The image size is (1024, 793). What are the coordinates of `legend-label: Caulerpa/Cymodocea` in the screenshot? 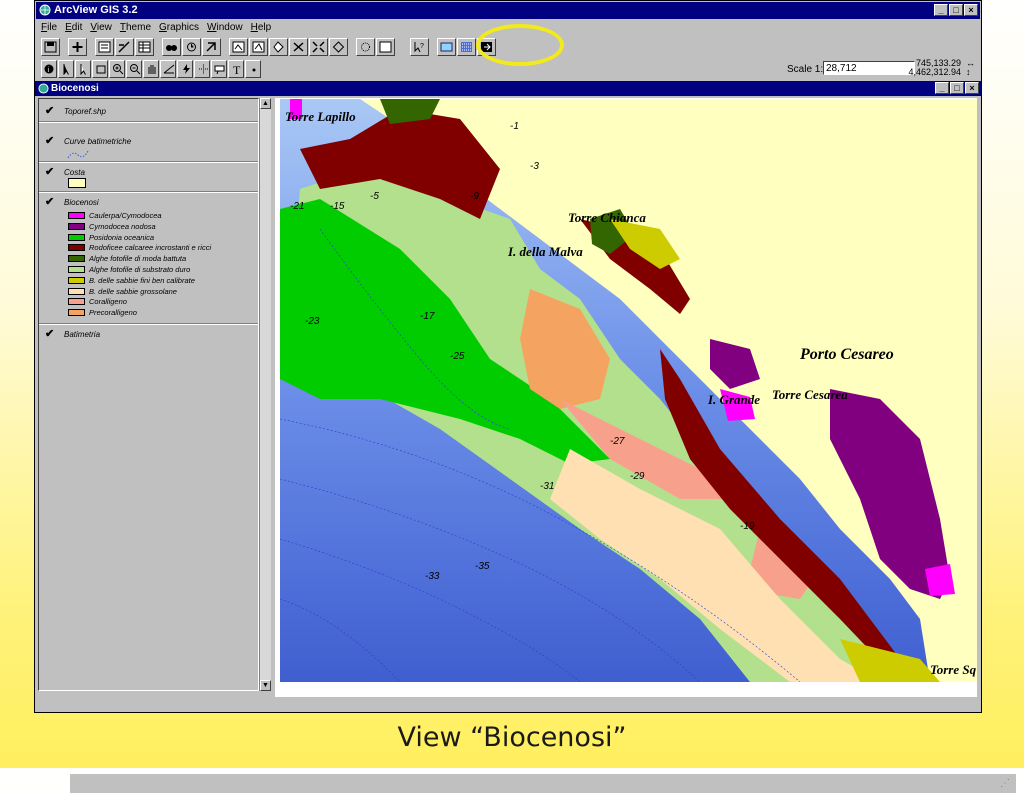 It's located at (125, 215).